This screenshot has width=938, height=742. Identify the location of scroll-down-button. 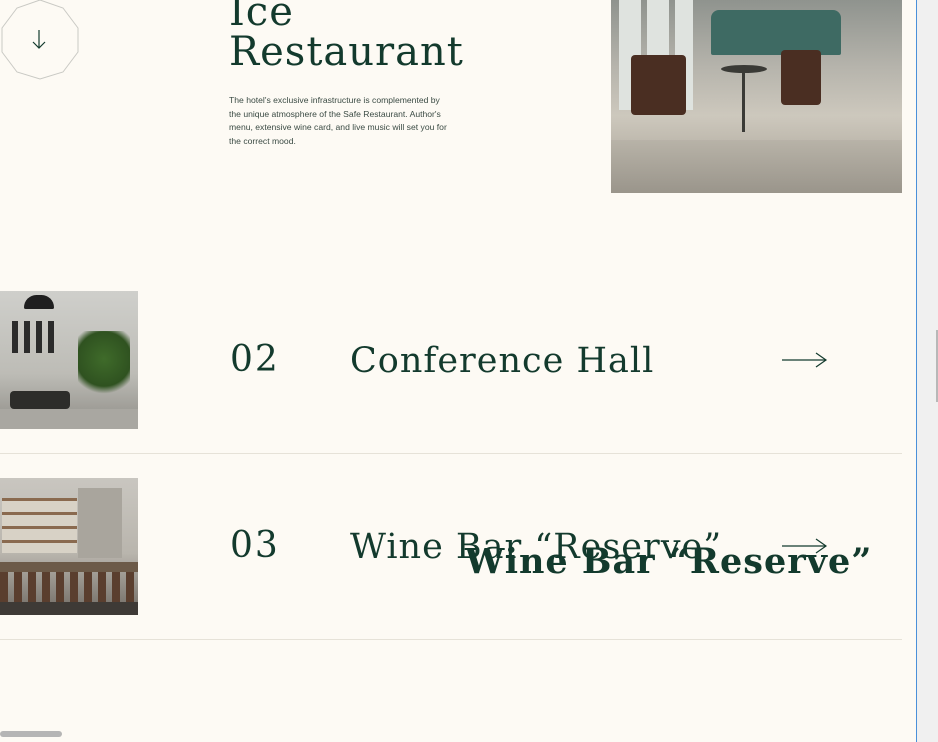
(40, 40).